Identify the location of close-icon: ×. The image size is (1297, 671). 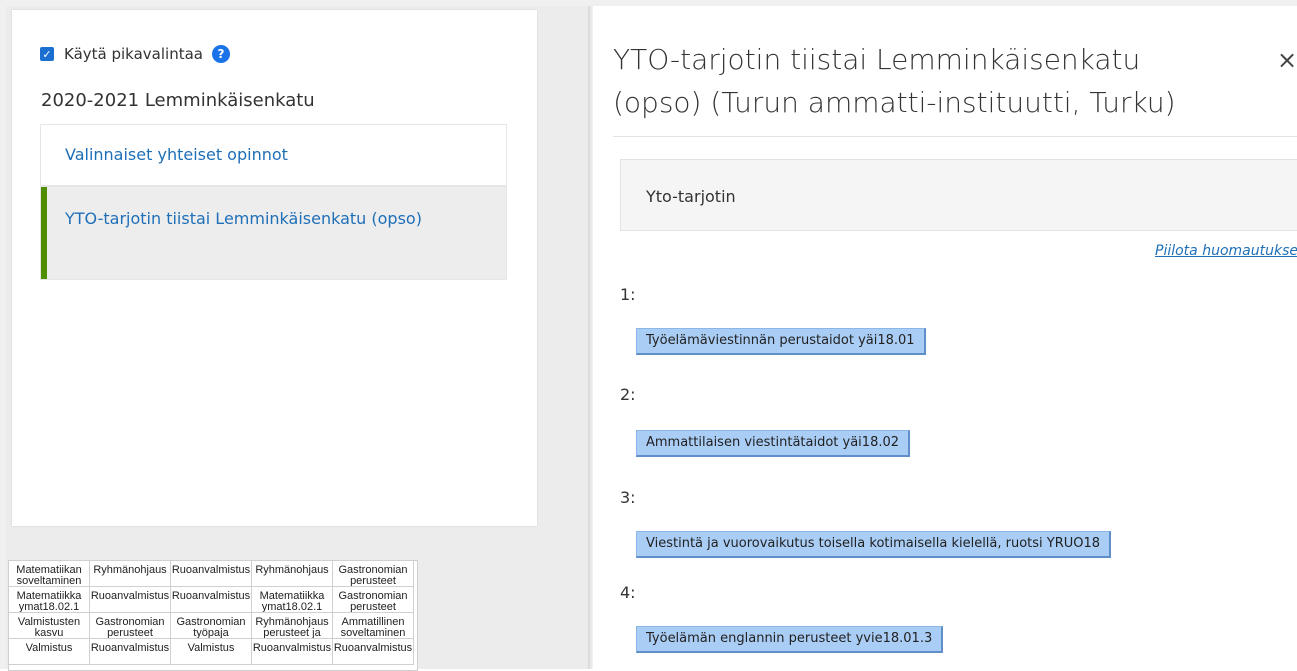
(1287, 60).